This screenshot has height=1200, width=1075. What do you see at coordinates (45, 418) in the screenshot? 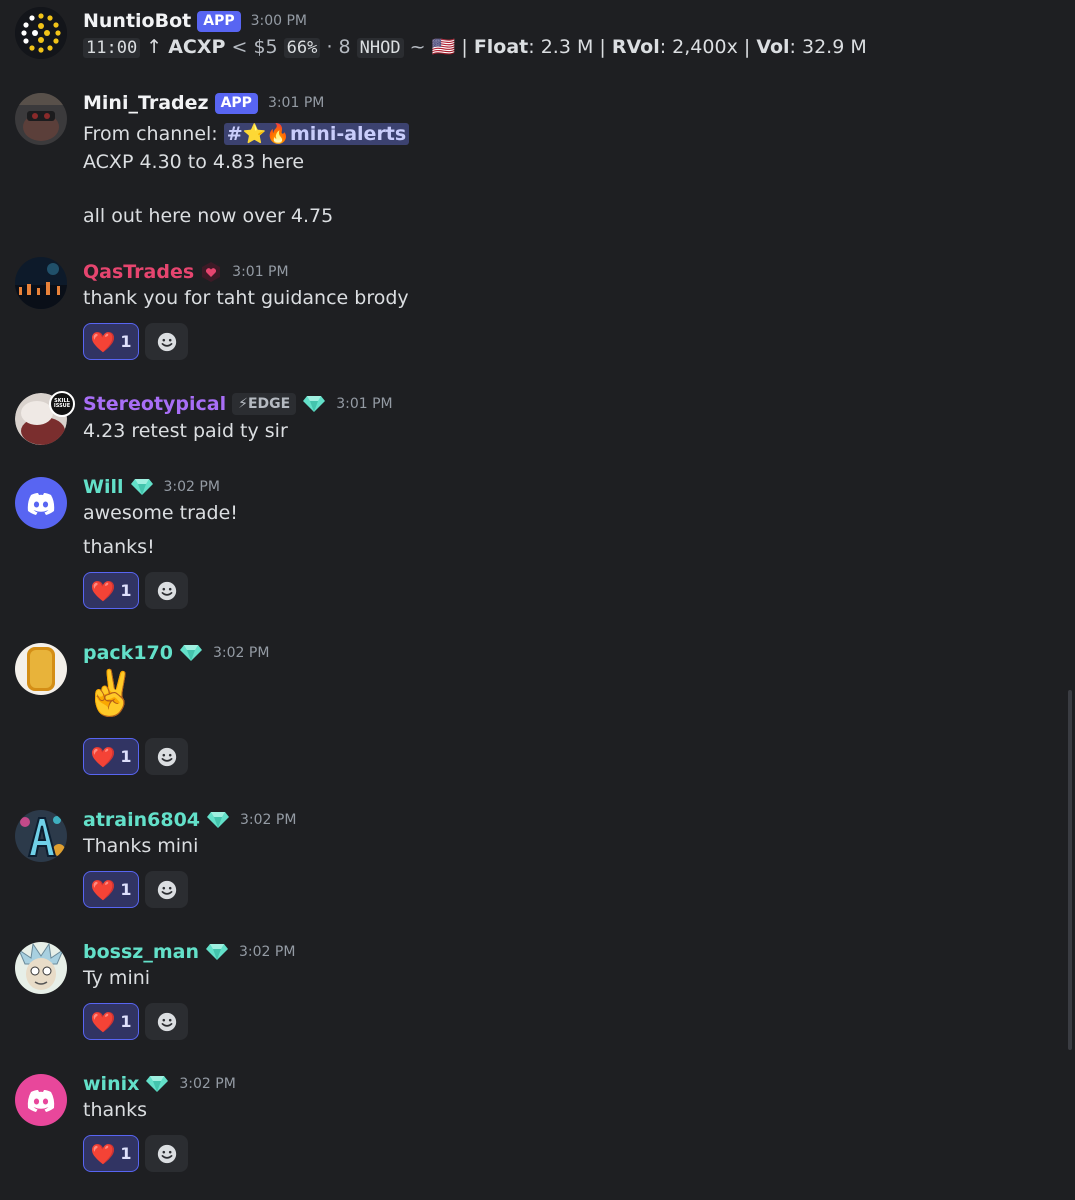
I see `avatar: SKILL ISSUE` at bounding box center [45, 418].